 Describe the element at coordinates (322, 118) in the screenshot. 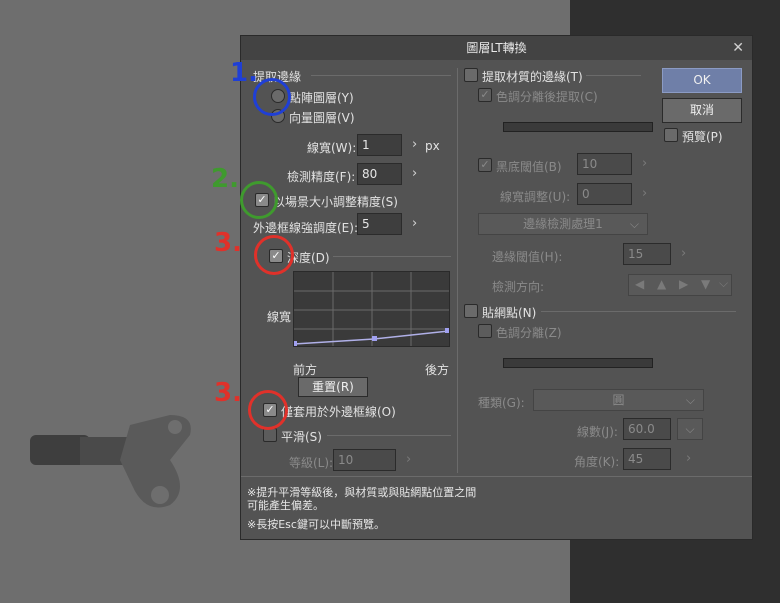

I see `vector-radio-label: 向量圖層(V)` at that location.